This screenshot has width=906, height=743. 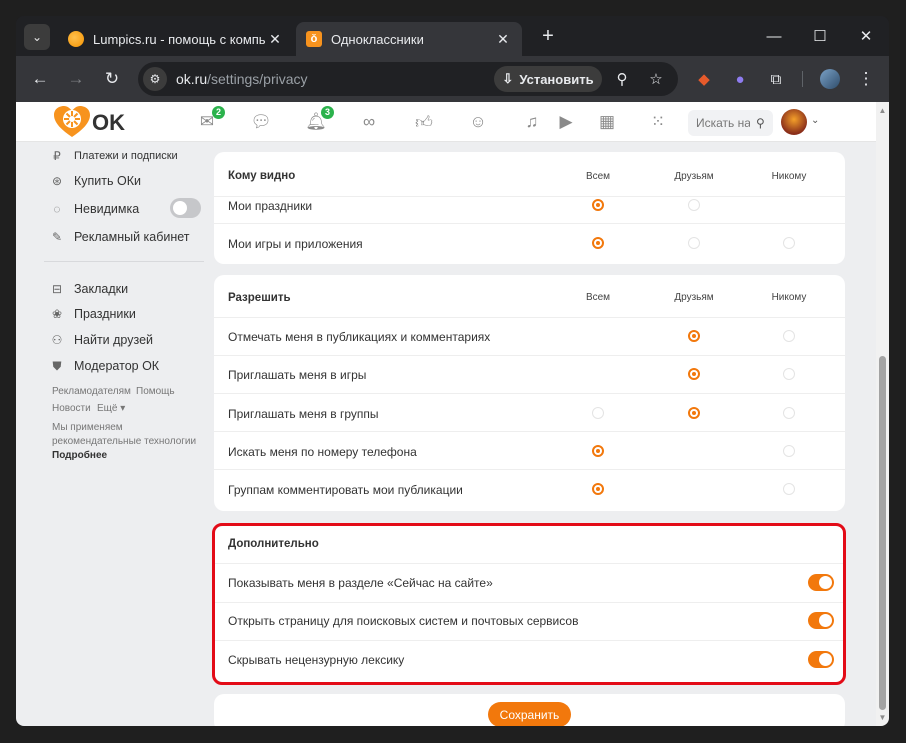 I want to click on messages-badge: 2, so click(x=218, y=112).